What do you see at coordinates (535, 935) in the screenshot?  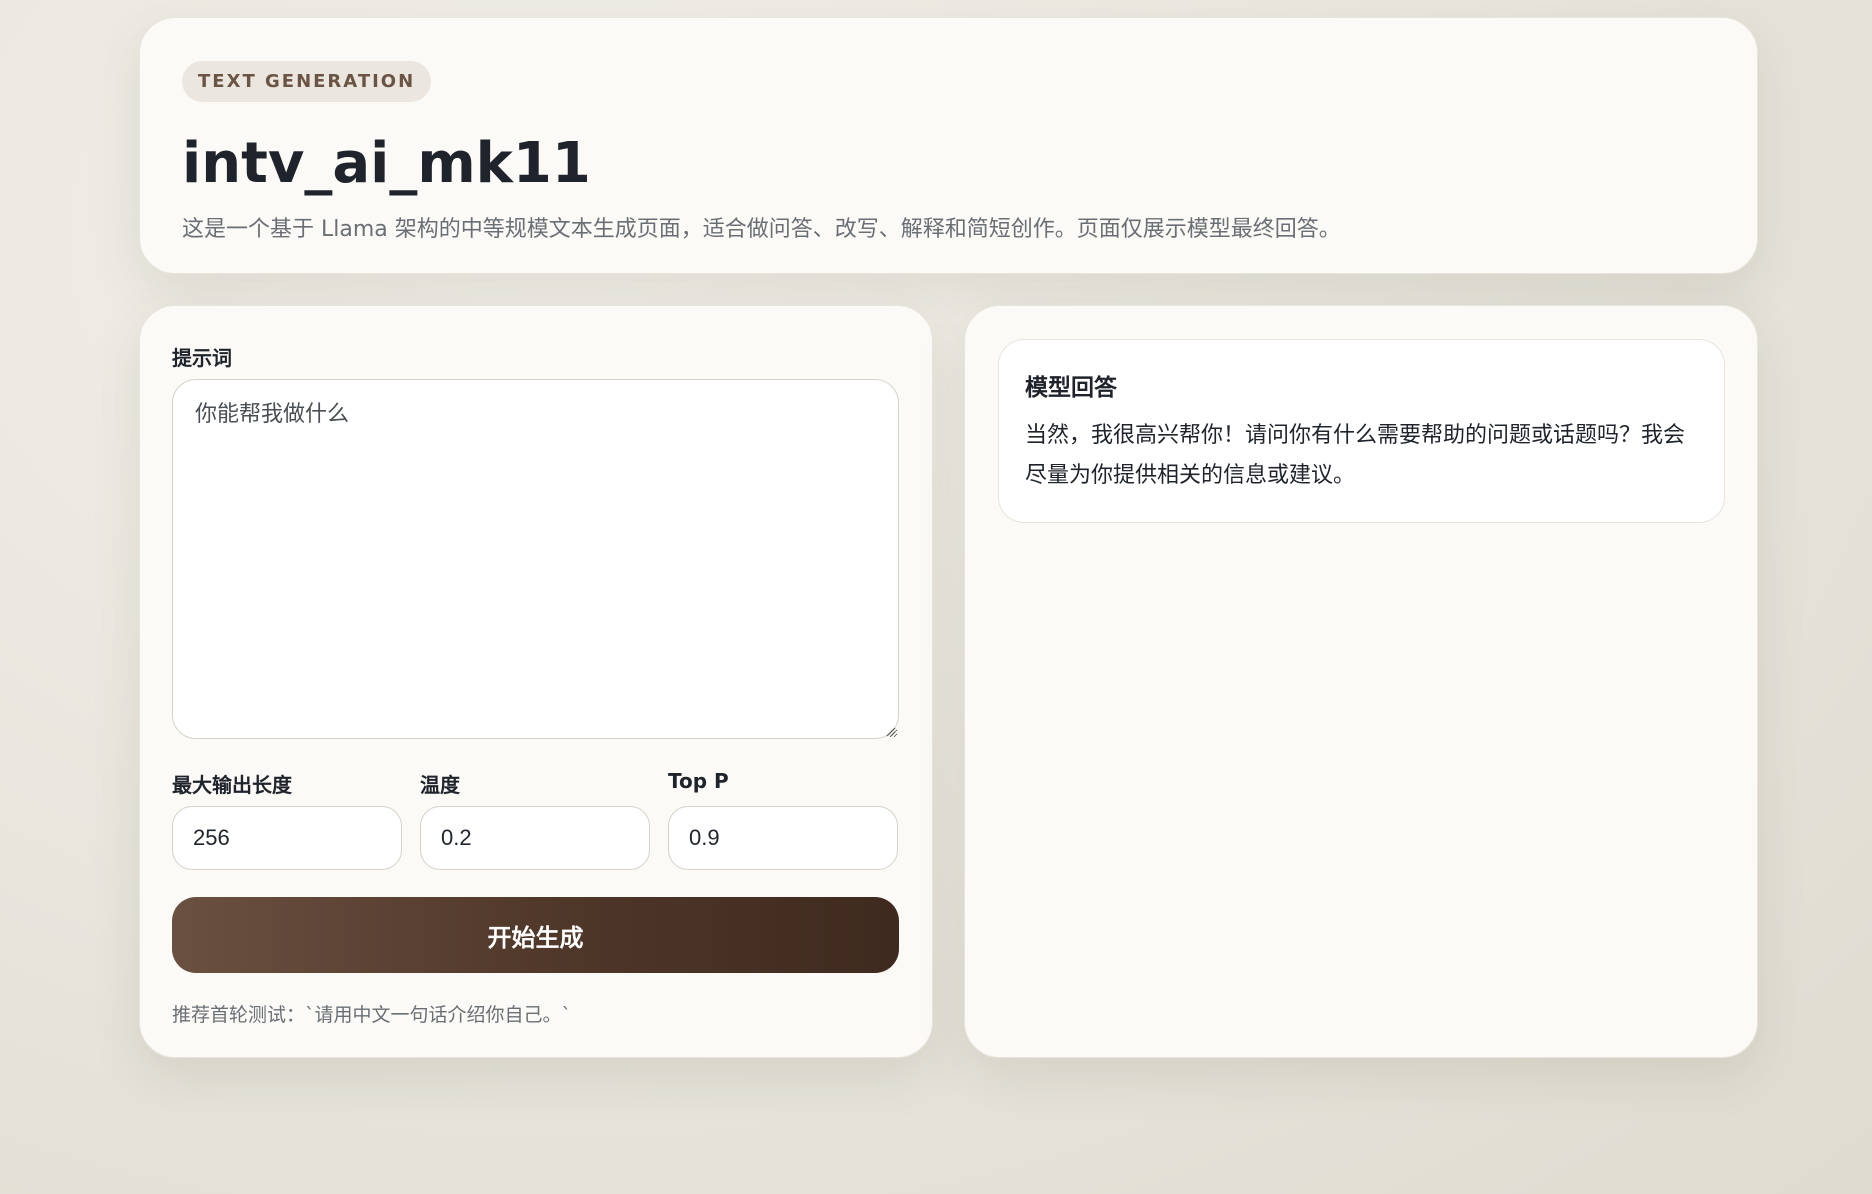 I see `generate-button: 开始生成` at bounding box center [535, 935].